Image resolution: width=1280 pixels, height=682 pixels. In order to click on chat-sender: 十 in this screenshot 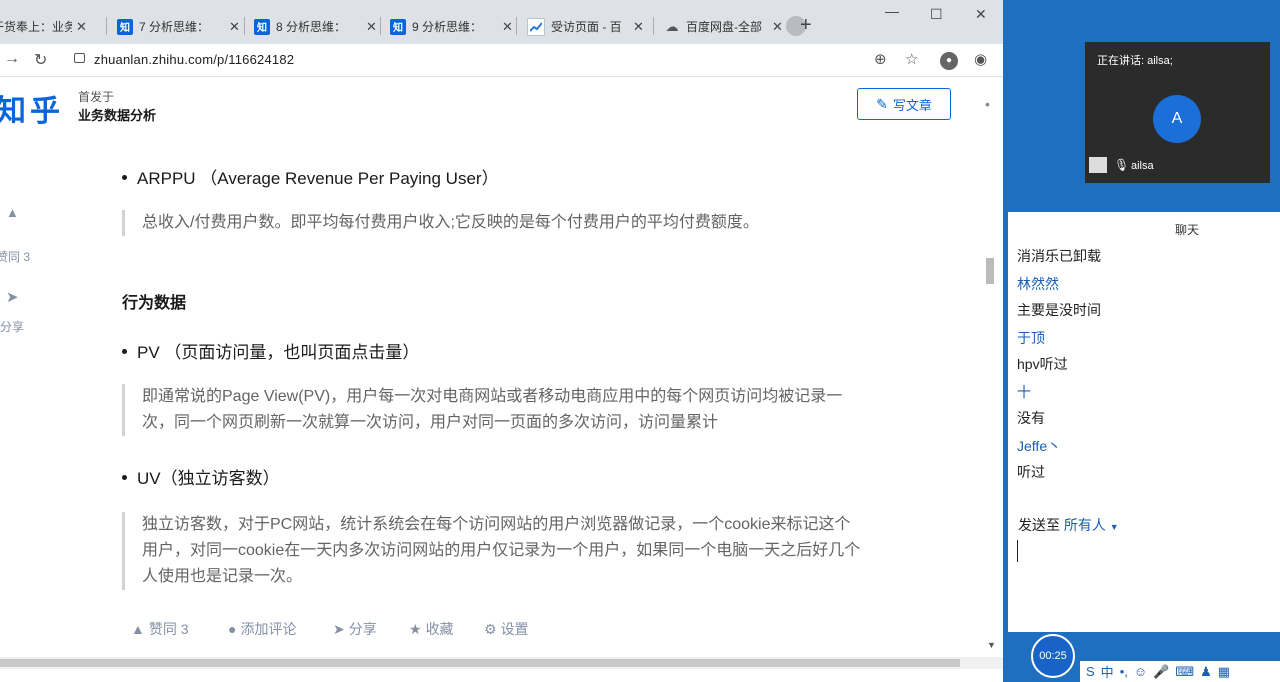, I will do `click(1024, 392)`.